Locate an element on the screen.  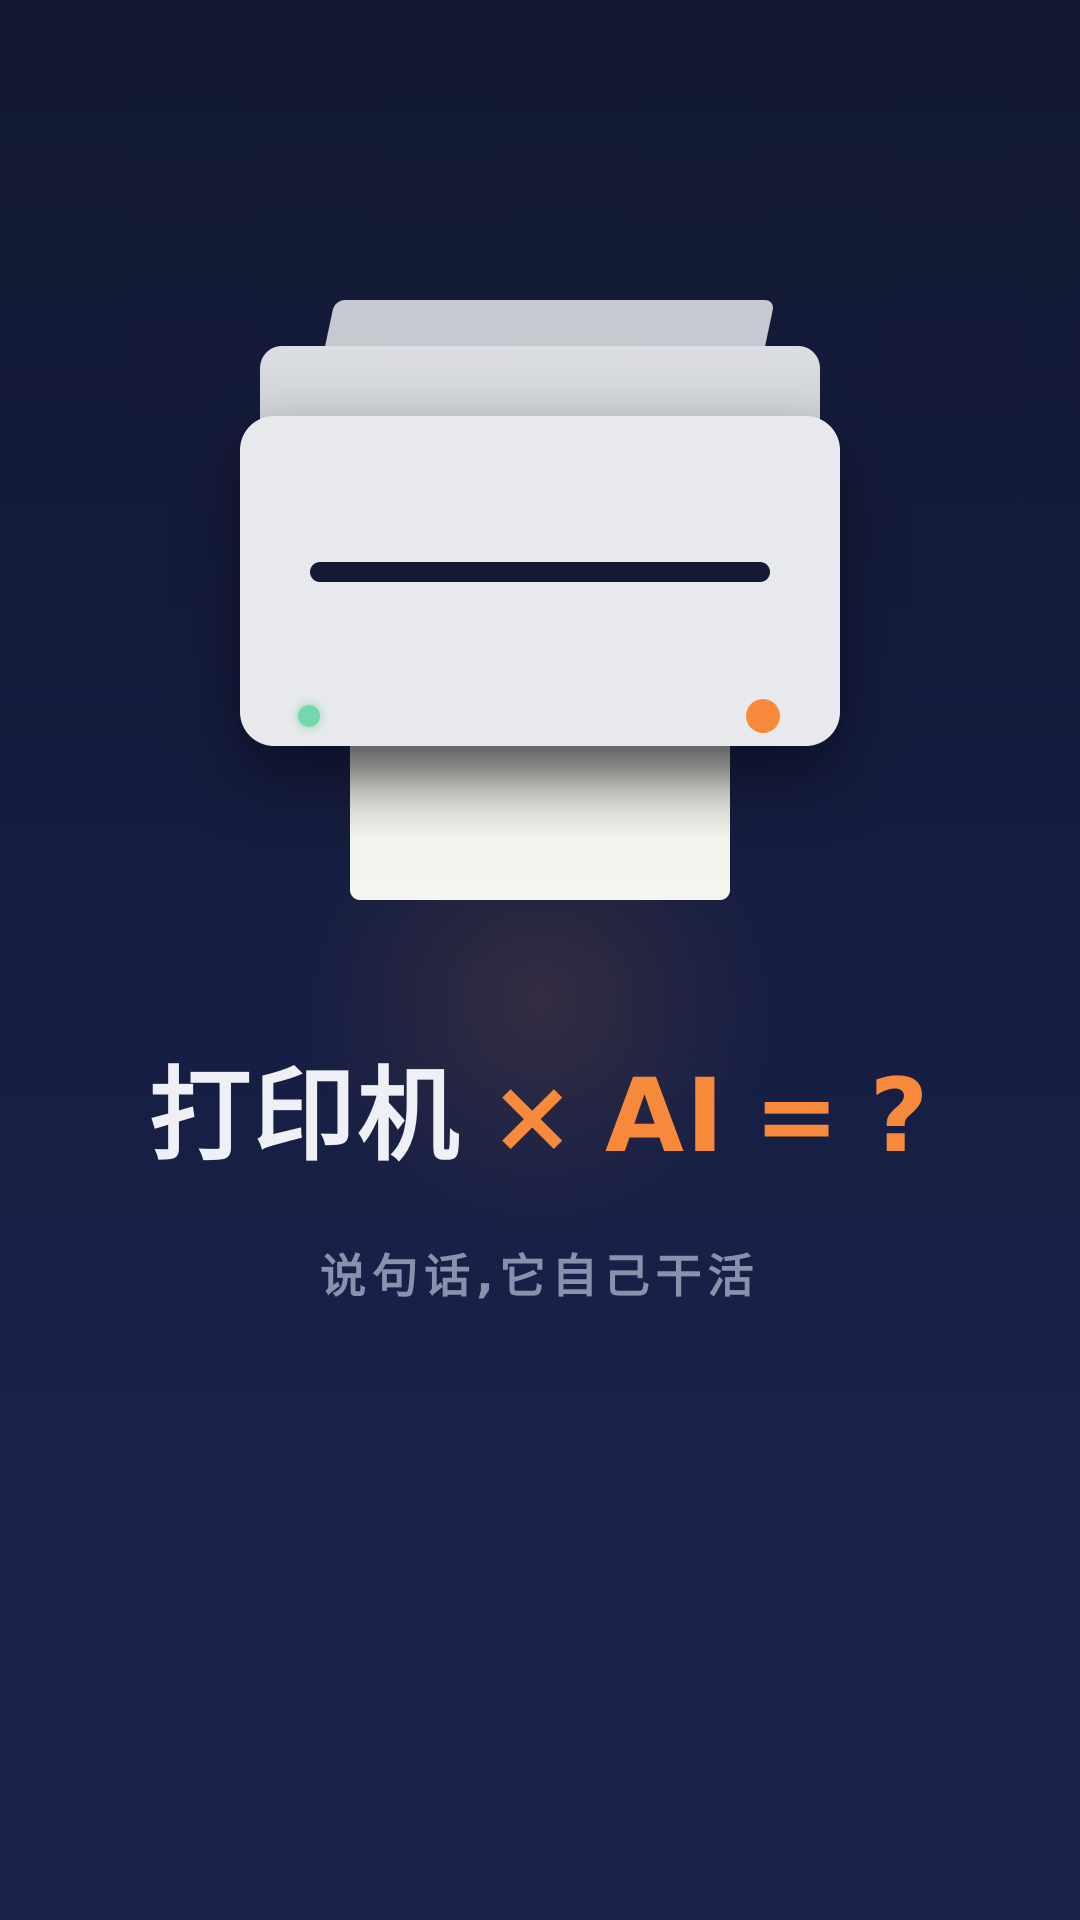
headline-printer: 打印机 is located at coordinates (305, 1116).